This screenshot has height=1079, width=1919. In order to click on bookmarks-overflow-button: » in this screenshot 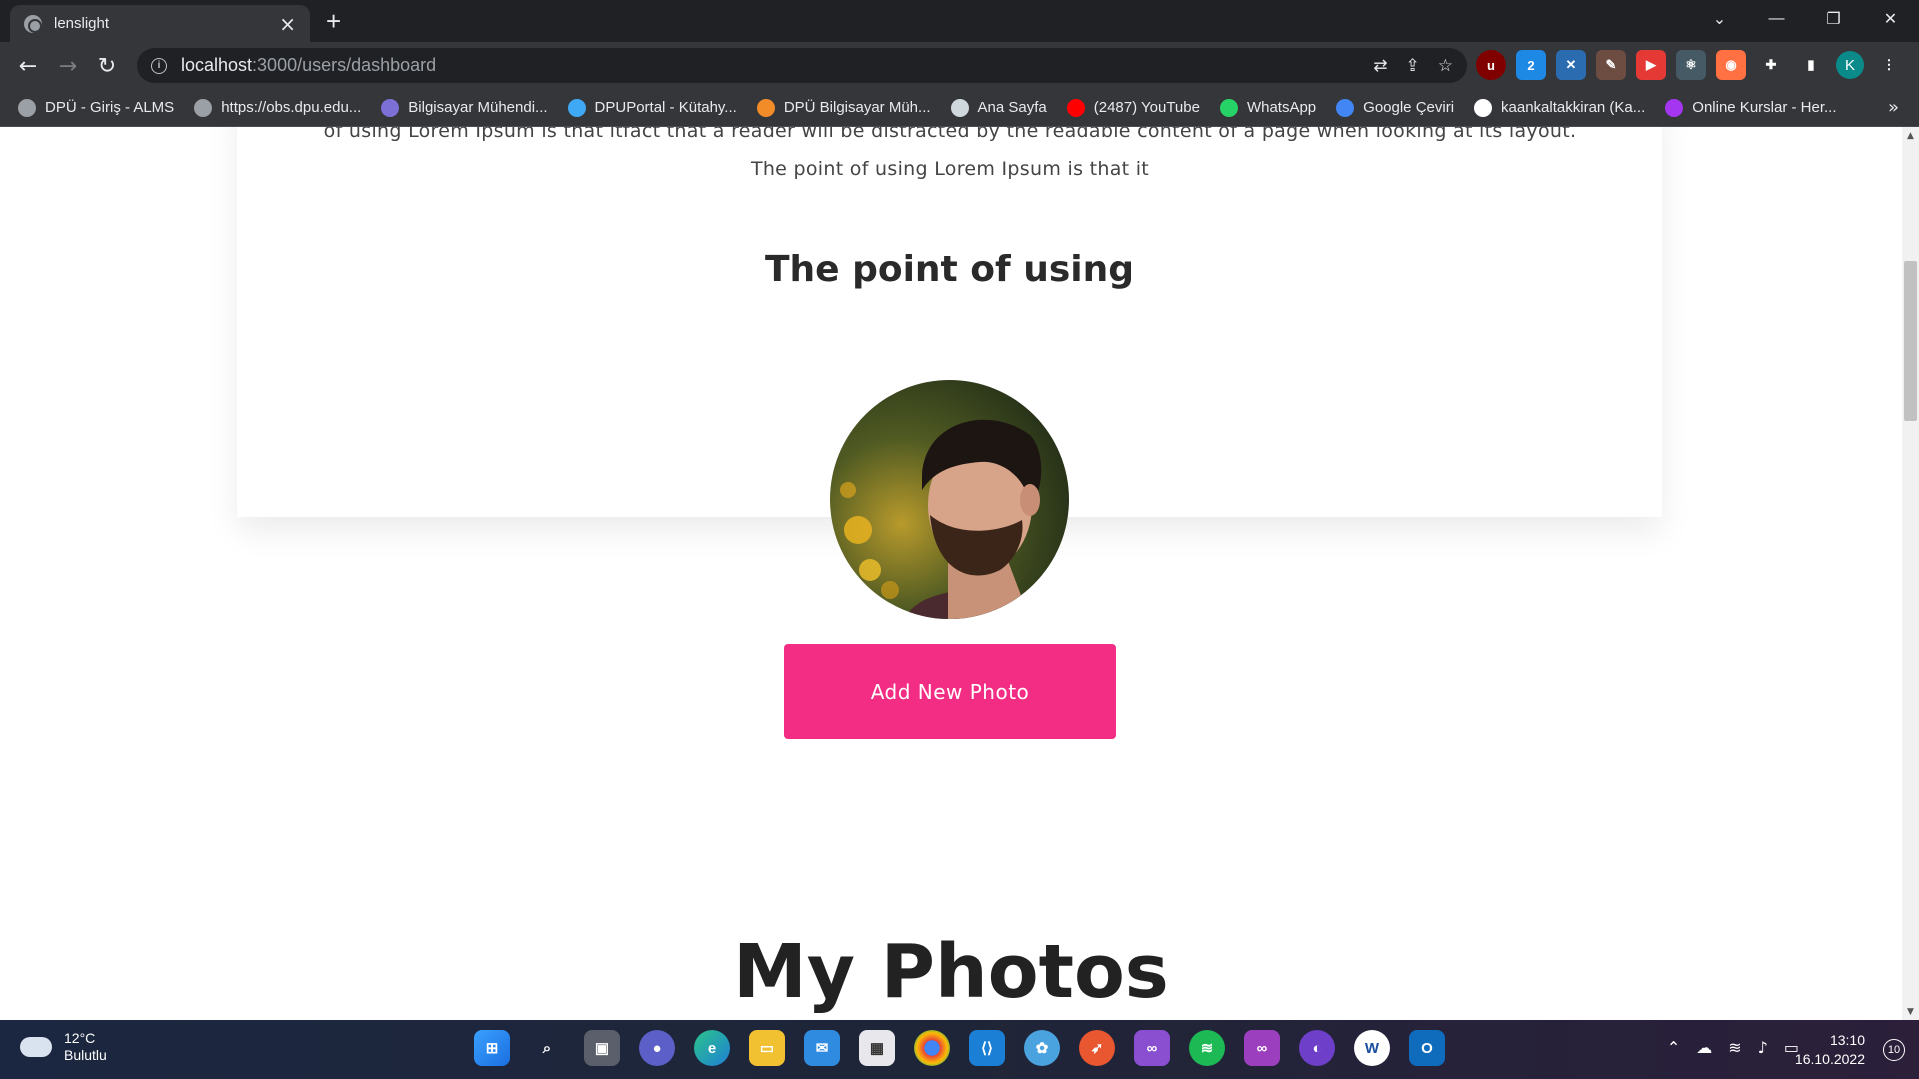, I will do `click(1893, 107)`.